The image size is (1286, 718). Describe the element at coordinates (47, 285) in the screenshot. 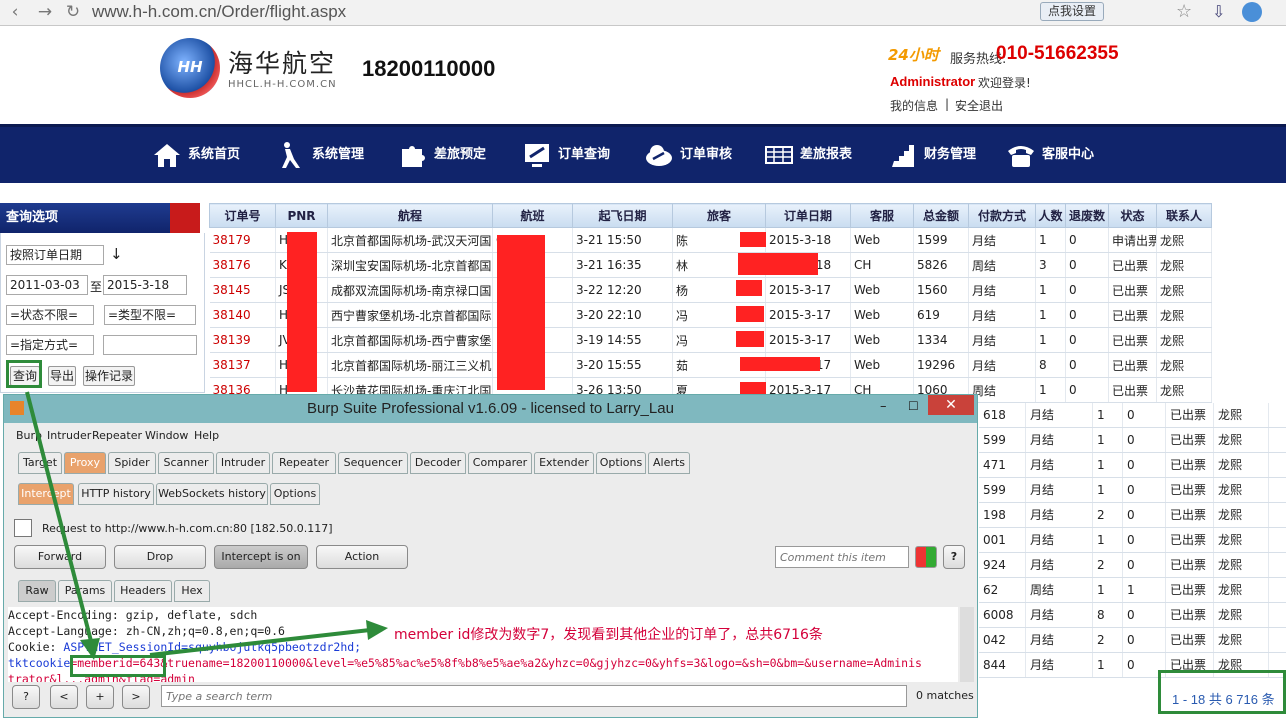

I see `date-from-input: 2011-03-03` at that location.